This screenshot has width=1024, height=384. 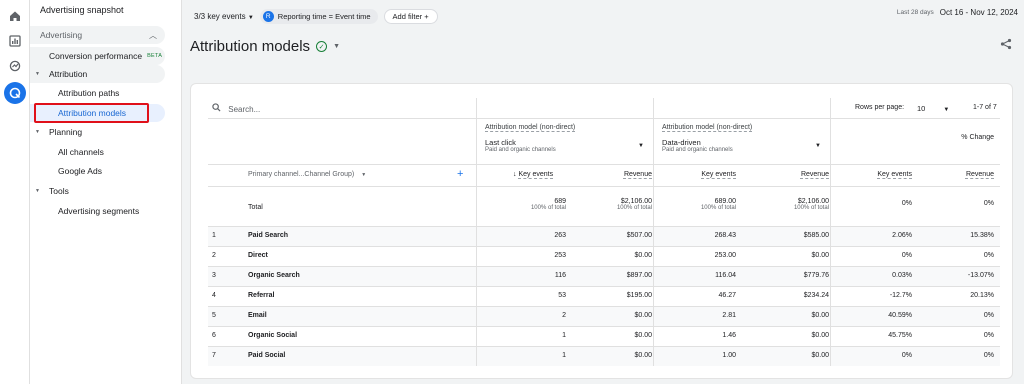 I want to click on sidebar-section-advertising: Advertising ︿, so click(x=97, y=35).